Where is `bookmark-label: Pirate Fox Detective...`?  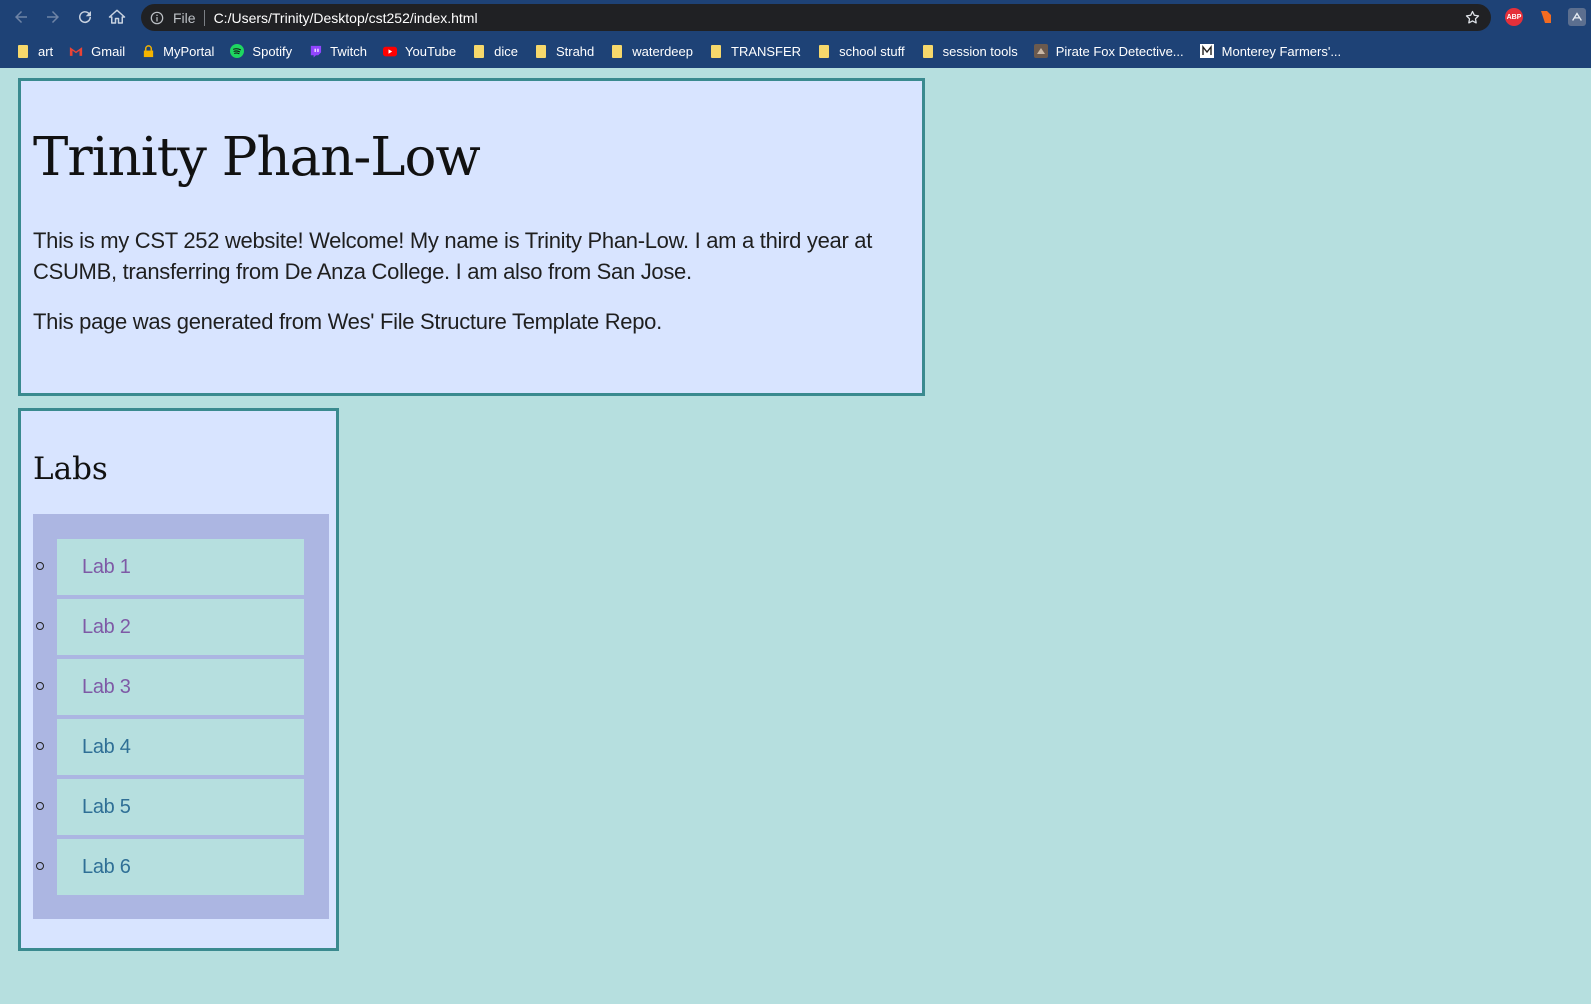
bookmark-label: Pirate Fox Detective... is located at coordinates (1119, 51).